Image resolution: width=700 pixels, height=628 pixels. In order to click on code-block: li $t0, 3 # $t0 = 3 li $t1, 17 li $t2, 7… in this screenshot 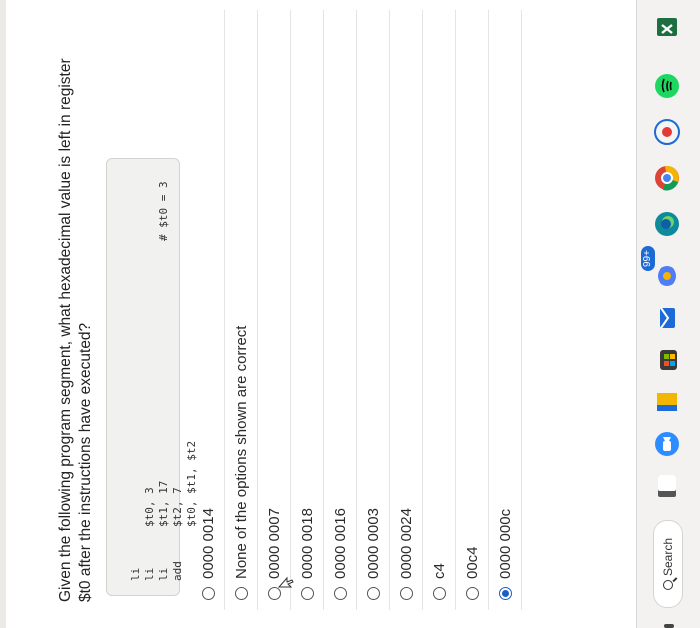, I will do `click(152, 377)`.